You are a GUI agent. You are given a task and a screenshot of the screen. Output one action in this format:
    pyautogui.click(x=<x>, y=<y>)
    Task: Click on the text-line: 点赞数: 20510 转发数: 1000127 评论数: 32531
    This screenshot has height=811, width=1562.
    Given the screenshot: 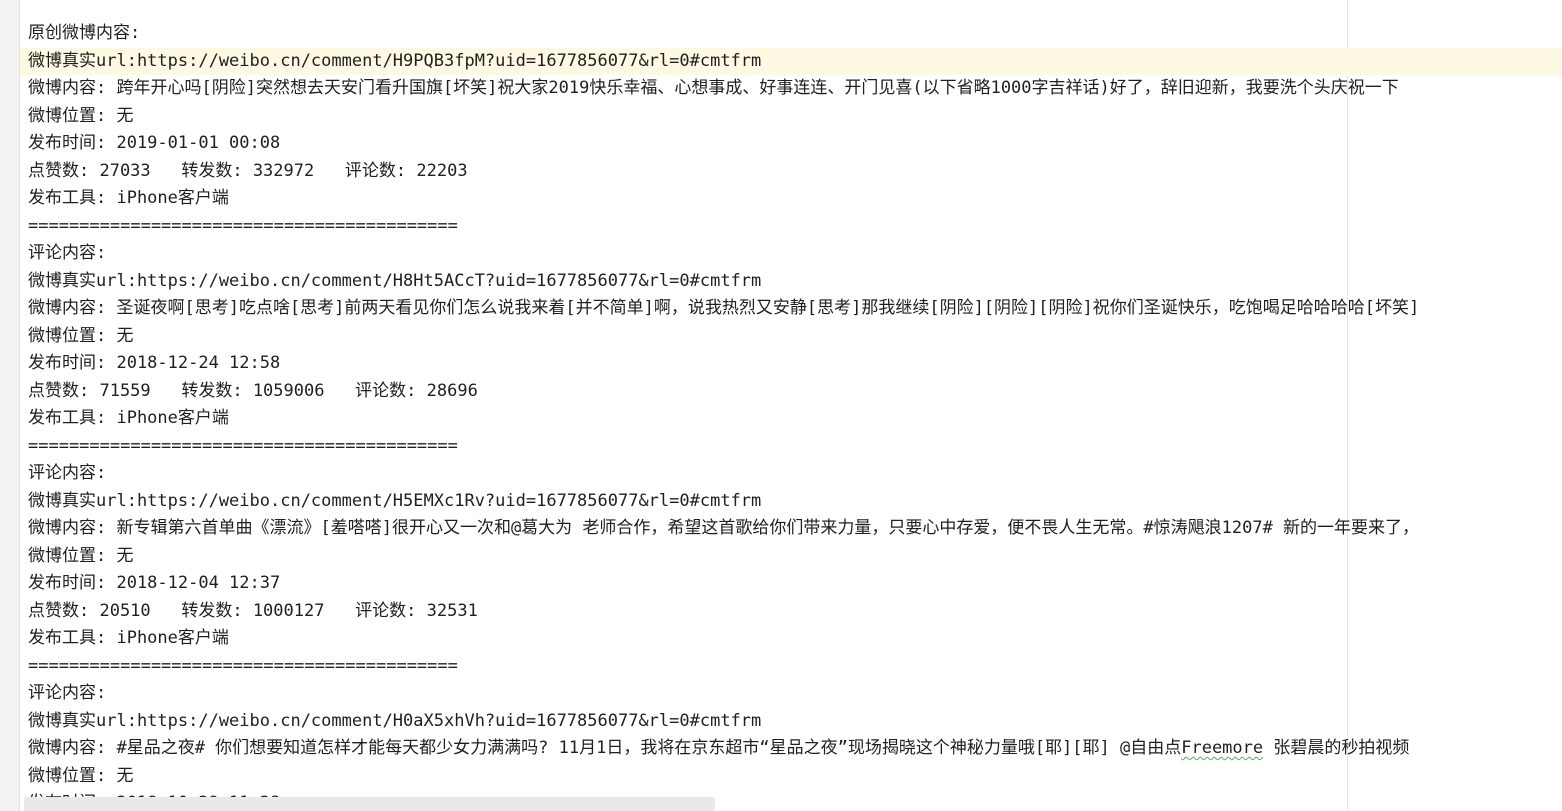 What is the action you would take?
    pyautogui.click(x=253, y=610)
    